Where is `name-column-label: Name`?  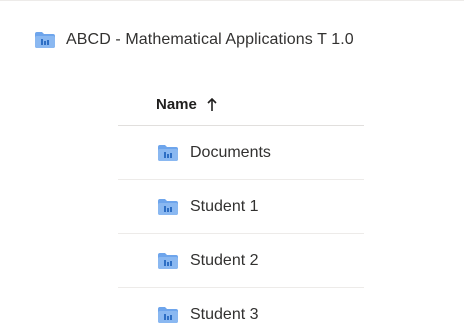
name-column-label: Name is located at coordinates (176, 104).